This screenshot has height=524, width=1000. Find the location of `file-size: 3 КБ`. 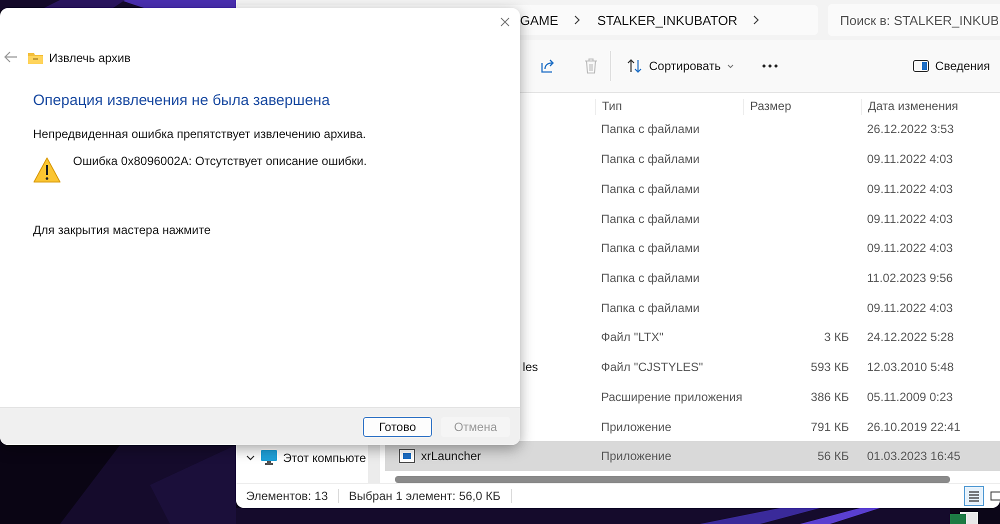

file-size: 3 КБ is located at coordinates (836, 337).